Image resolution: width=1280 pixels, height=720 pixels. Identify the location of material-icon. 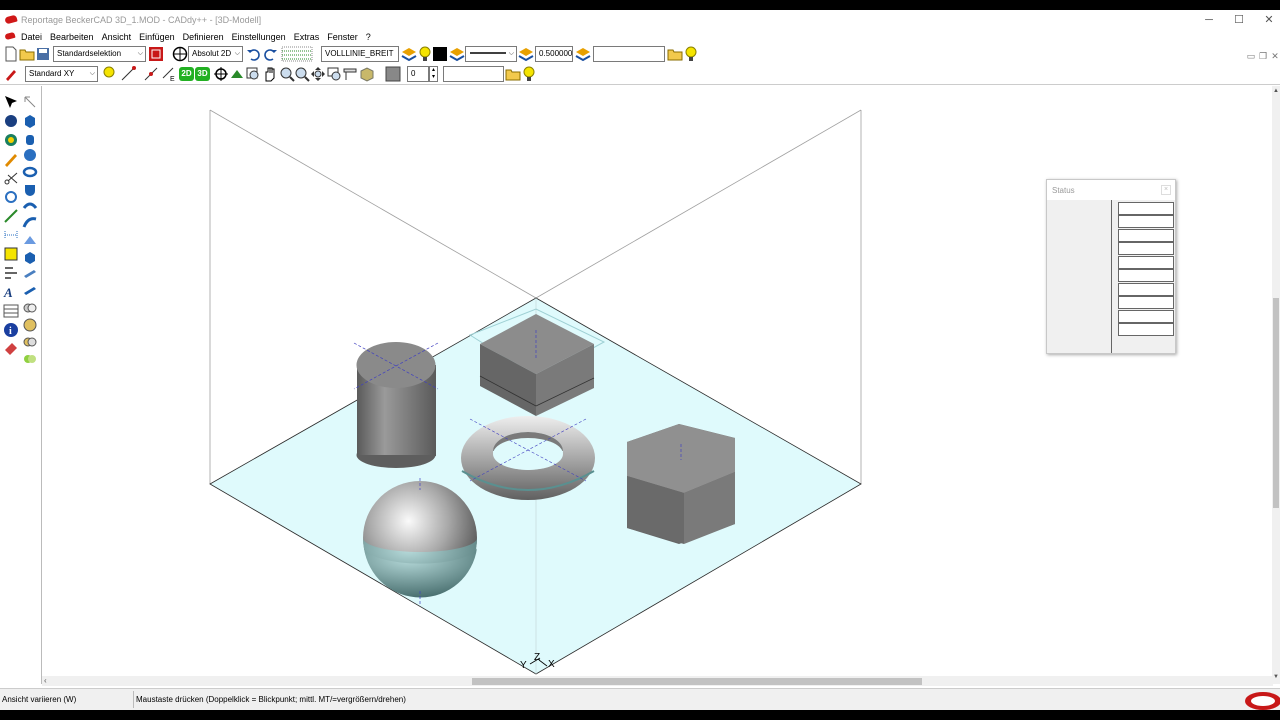
(30, 359).